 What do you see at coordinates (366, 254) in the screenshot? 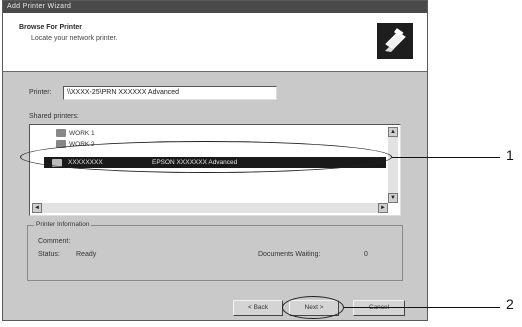
I see `documents-waiting-value: 0` at bounding box center [366, 254].